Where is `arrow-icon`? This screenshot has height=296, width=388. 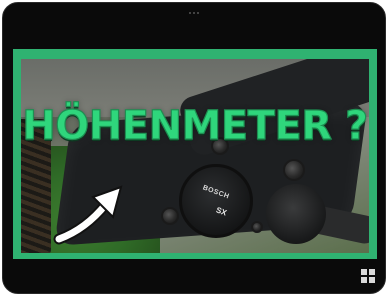
arrow-icon is located at coordinates (88, 215).